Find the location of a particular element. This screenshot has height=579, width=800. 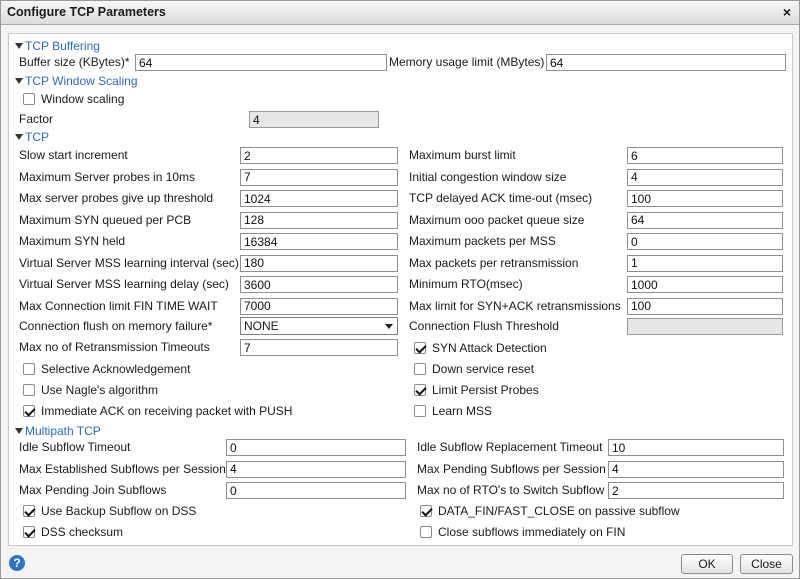

connection-flush-label: Connection flush on memory failure* is located at coordinates (116, 326).